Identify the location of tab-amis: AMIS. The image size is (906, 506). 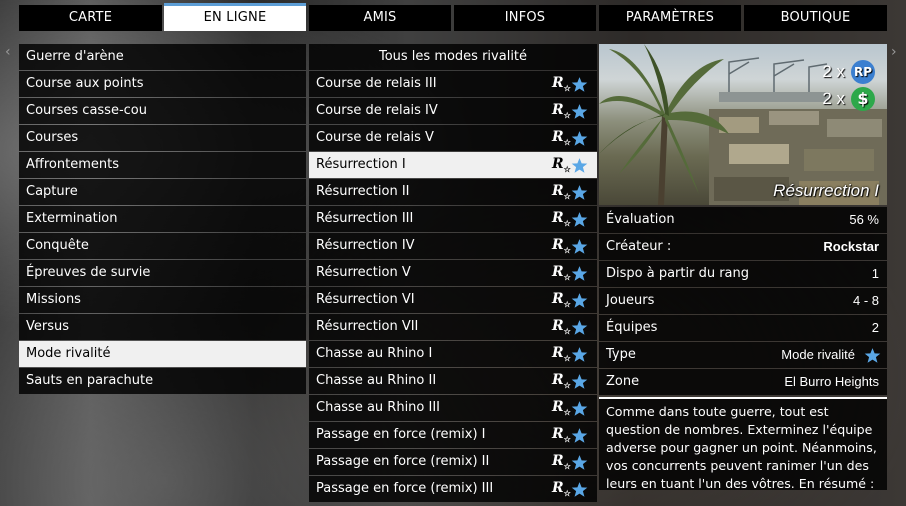
(380, 18).